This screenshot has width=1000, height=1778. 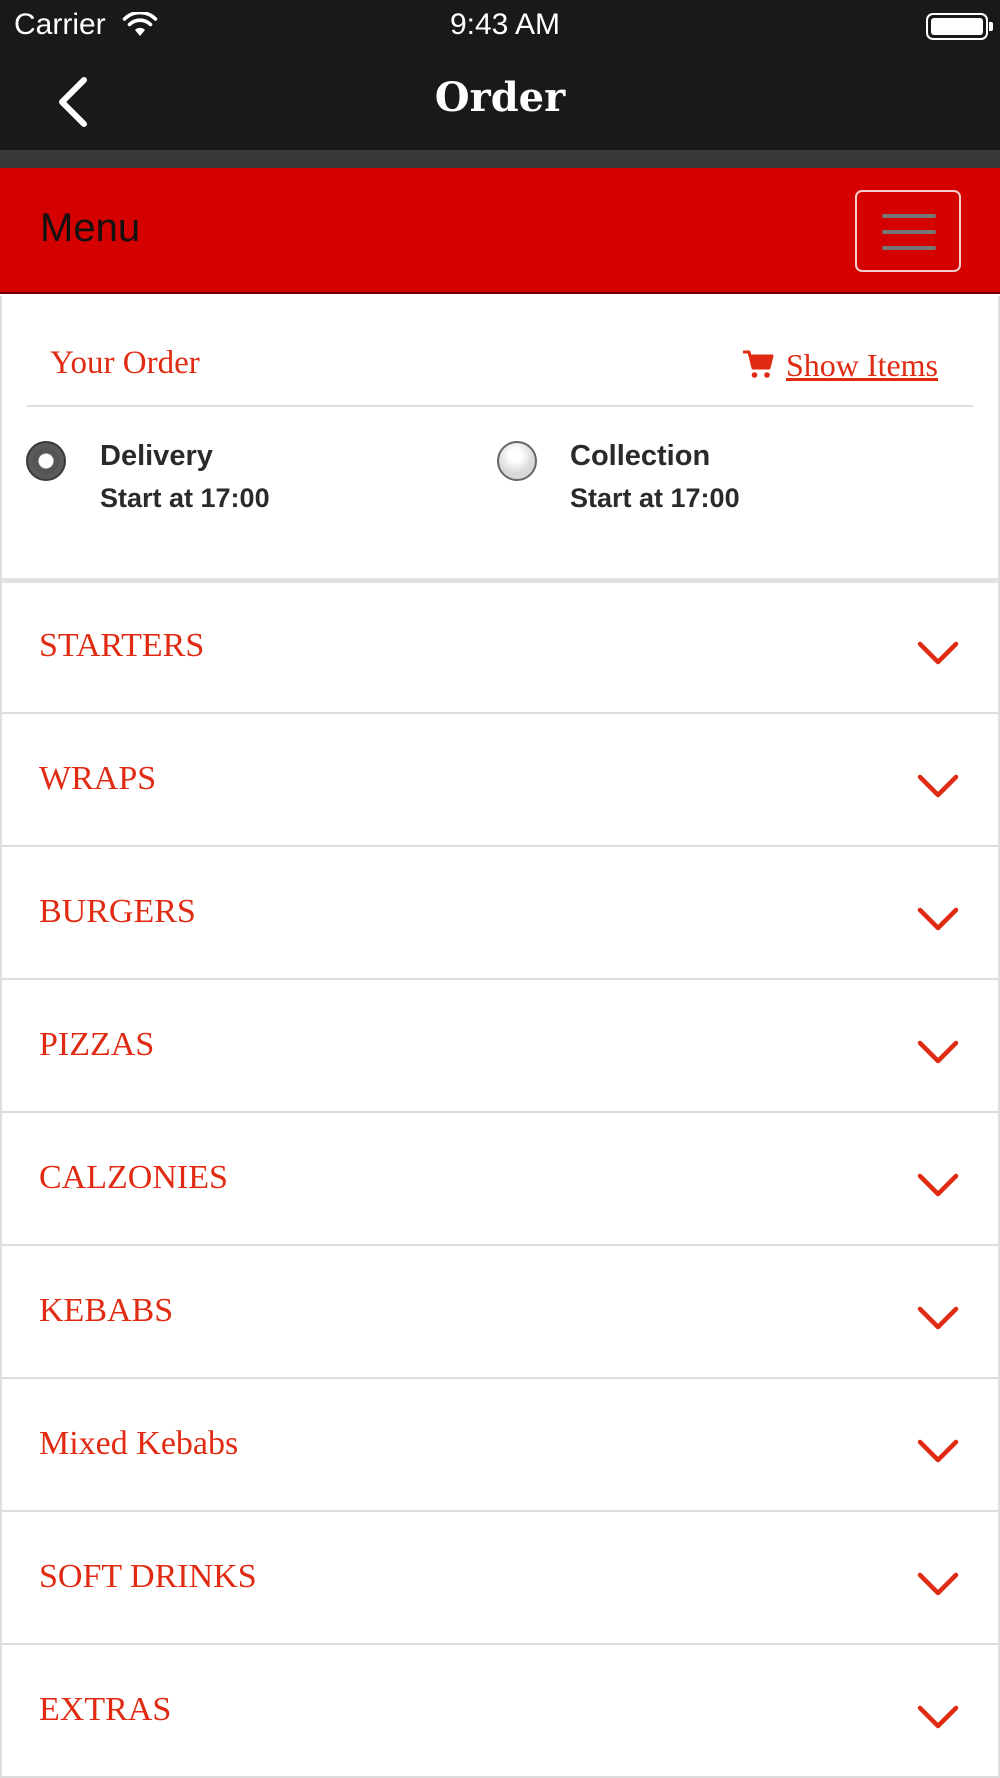 What do you see at coordinates (139, 1443) in the screenshot?
I see `category-label: Mixed Kebabs` at bounding box center [139, 1443].